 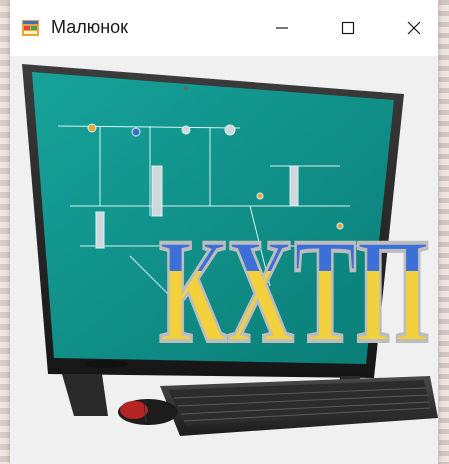 I want to click on close-button, so click(x=414, y=28).